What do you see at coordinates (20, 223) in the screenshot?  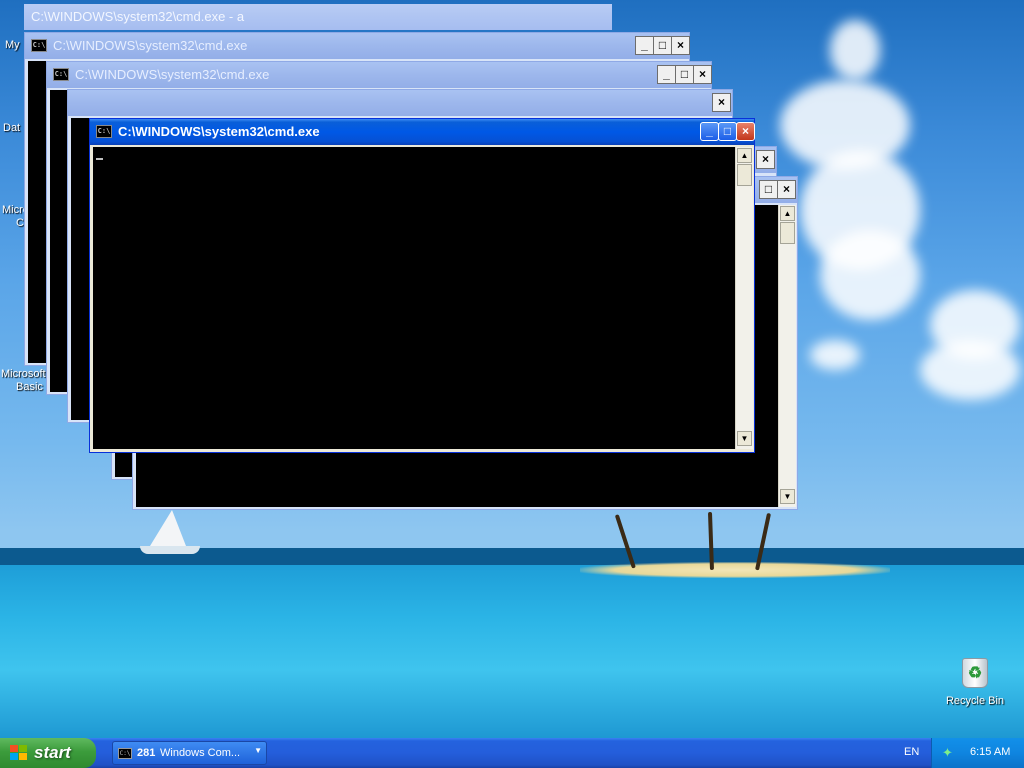 I see `desktop-icon-label: C` at bounding box center [20, 223].